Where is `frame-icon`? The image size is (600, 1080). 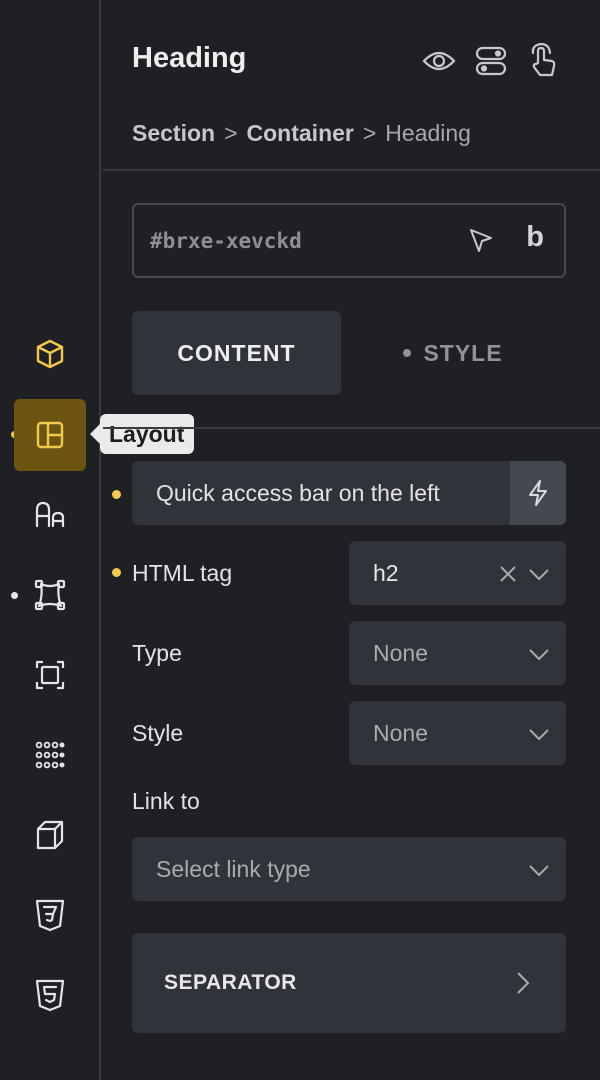 frame-icon is located at coordinates (50, 675).